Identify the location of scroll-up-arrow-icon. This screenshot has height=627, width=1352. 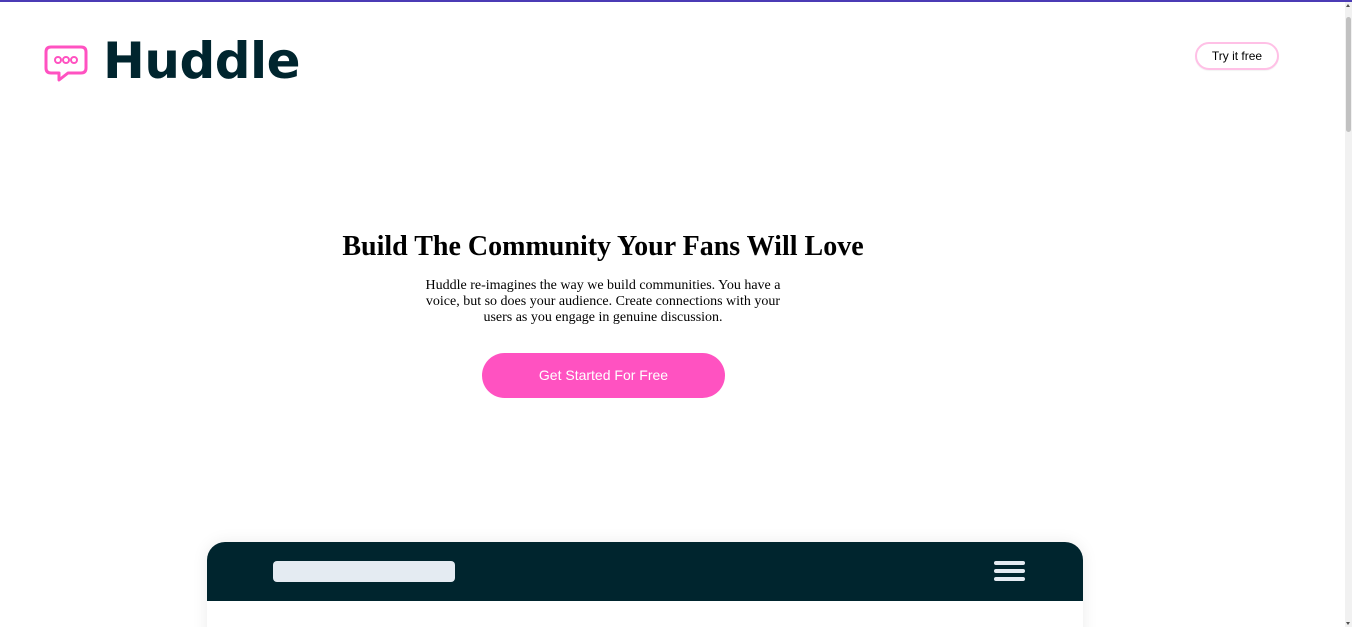
(1348, 5).